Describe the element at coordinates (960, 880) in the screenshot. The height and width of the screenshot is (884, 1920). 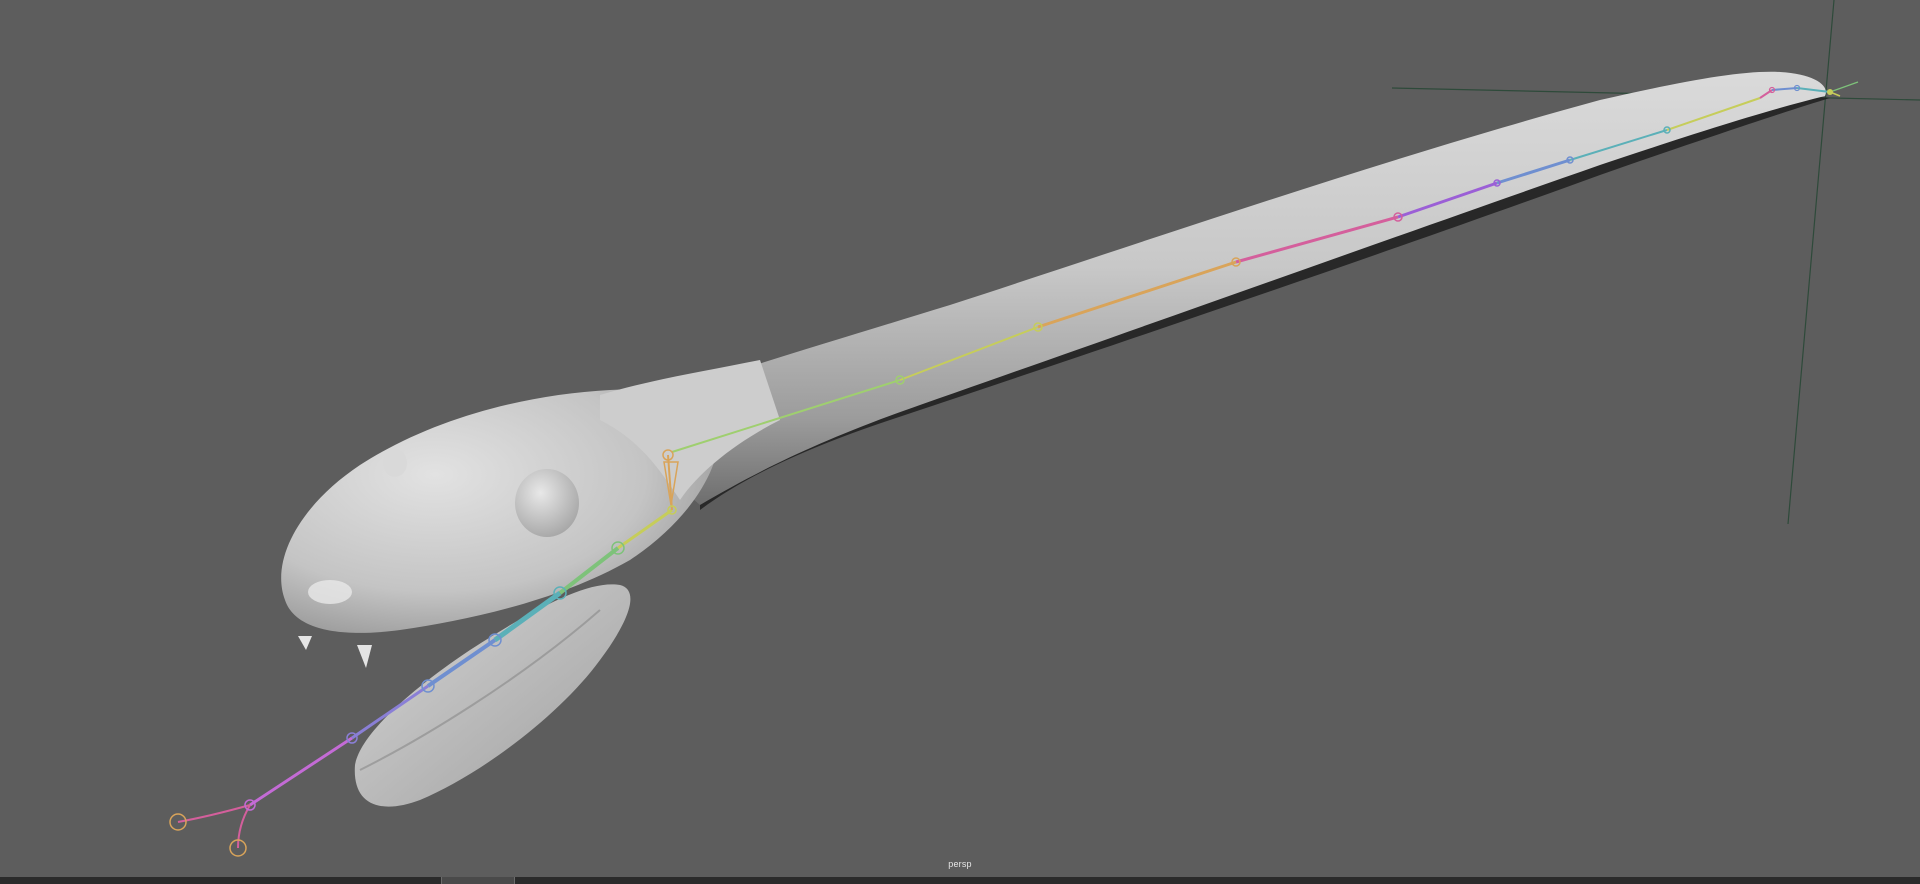
I see `time-slider` at that location.